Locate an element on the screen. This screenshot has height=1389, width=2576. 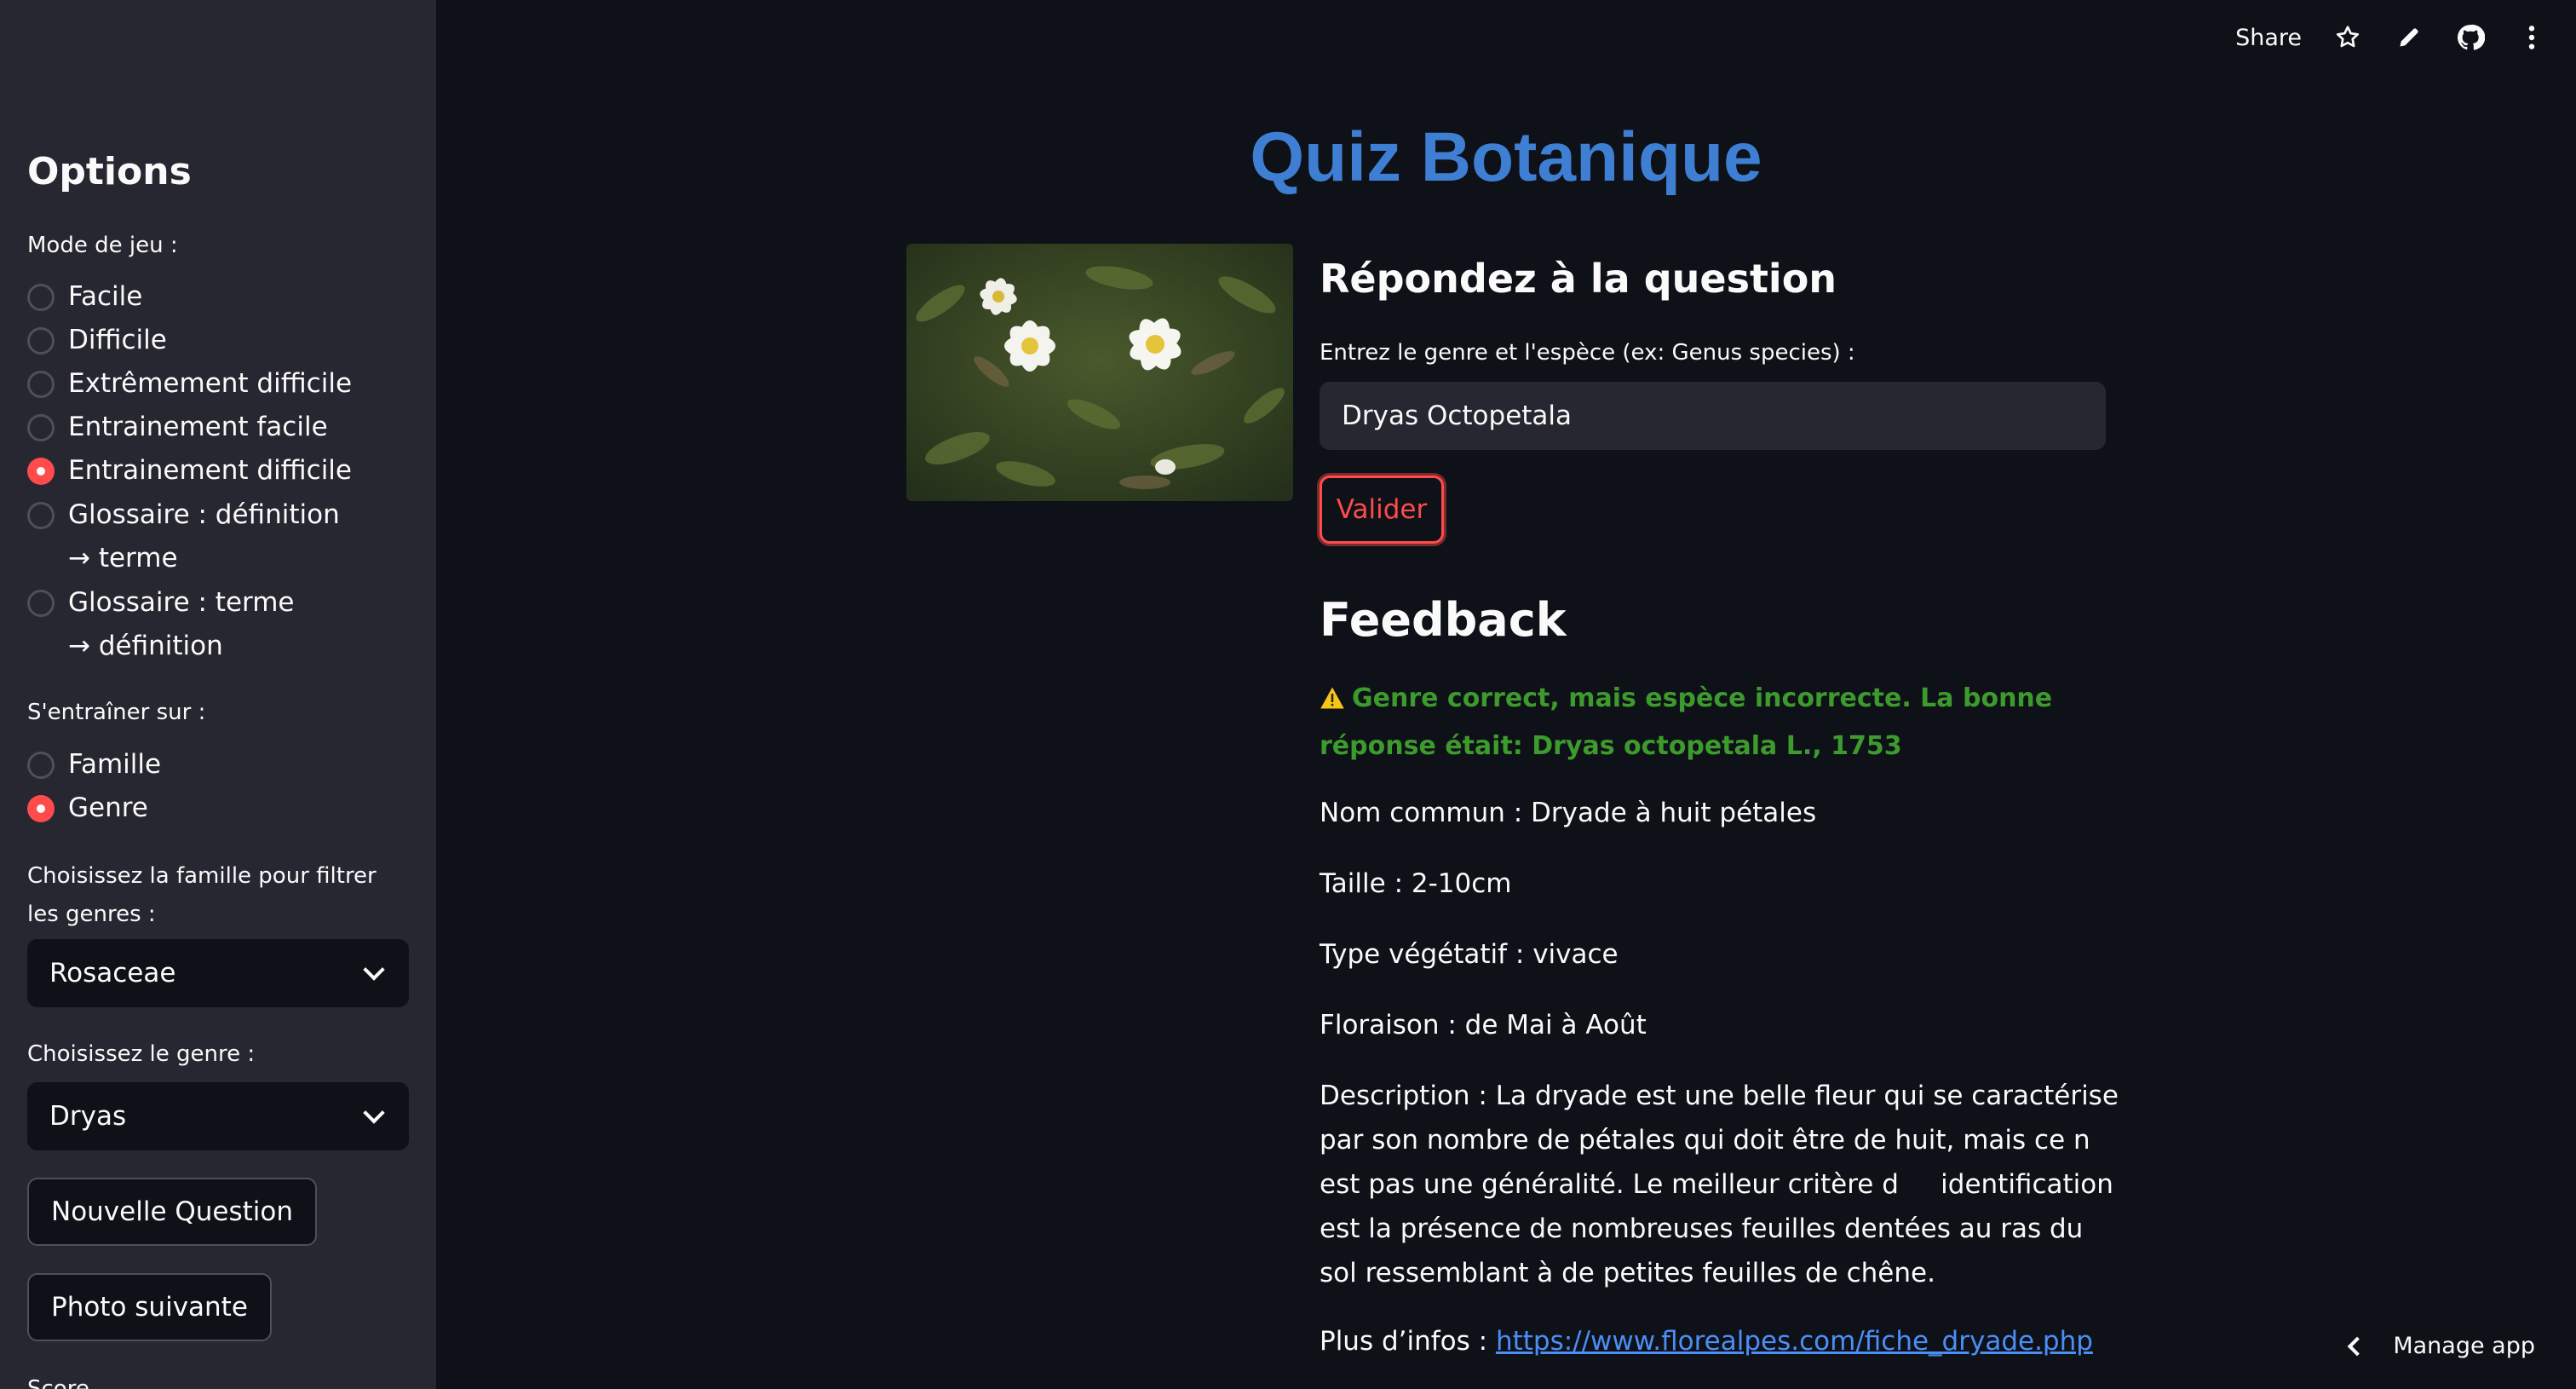
radio-mode-entrainement-difficile: Entrainement difficile is located at coordinates (201, 471).